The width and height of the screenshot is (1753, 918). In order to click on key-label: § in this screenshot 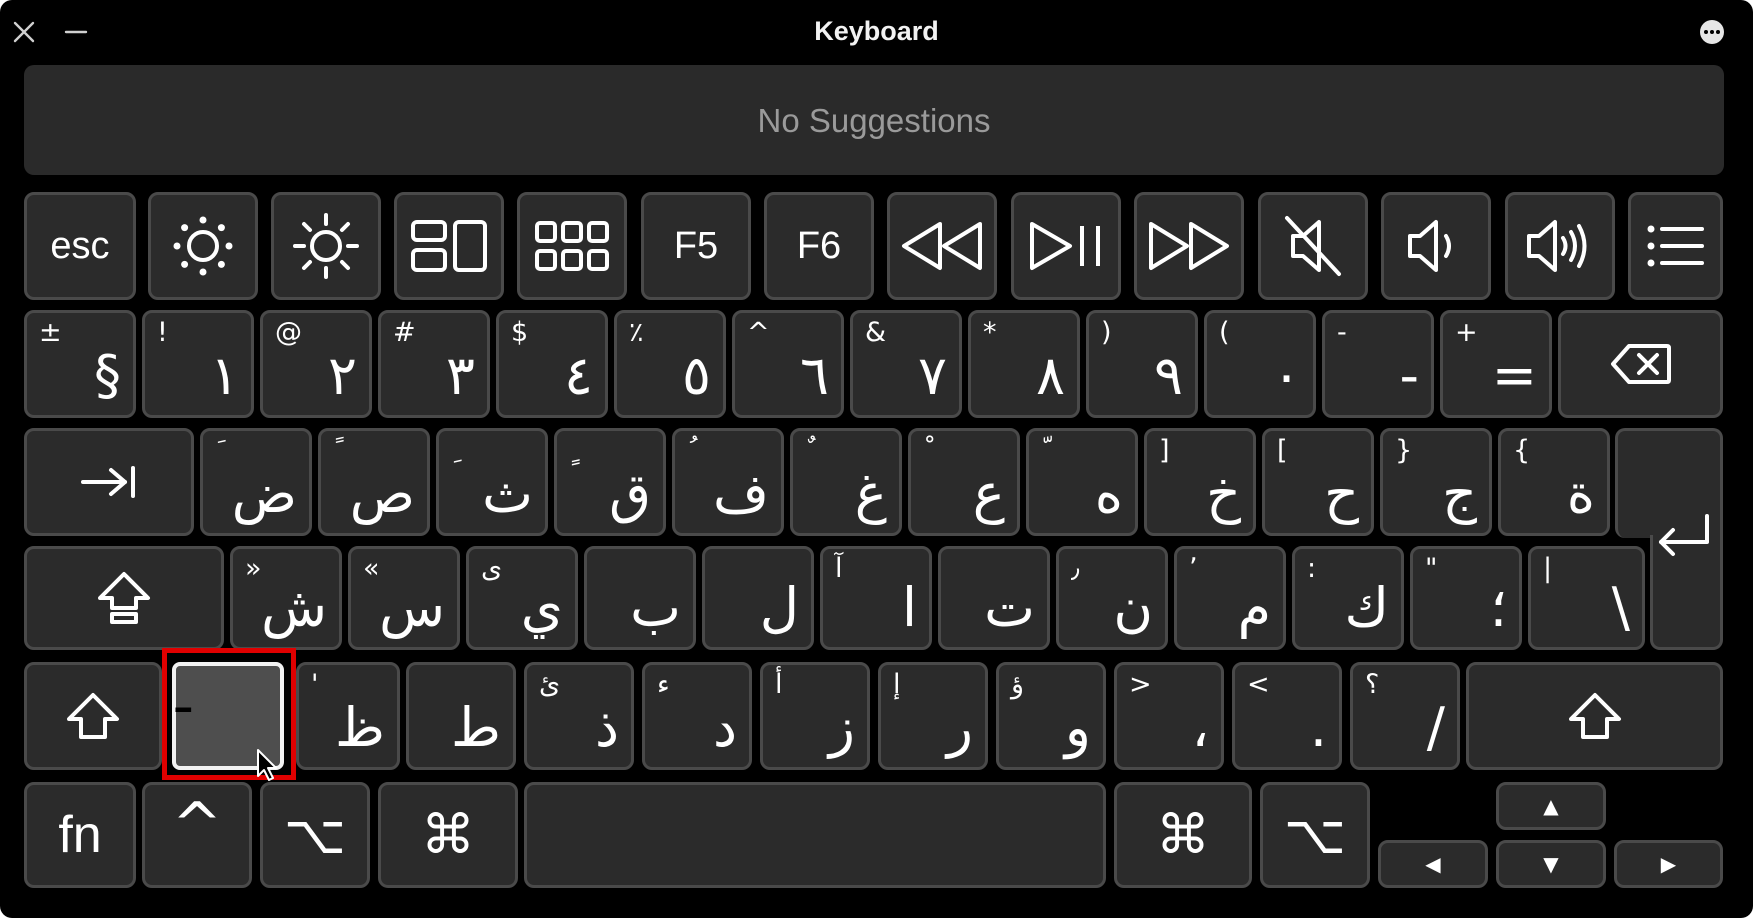, I will do `click(107, 375)`.